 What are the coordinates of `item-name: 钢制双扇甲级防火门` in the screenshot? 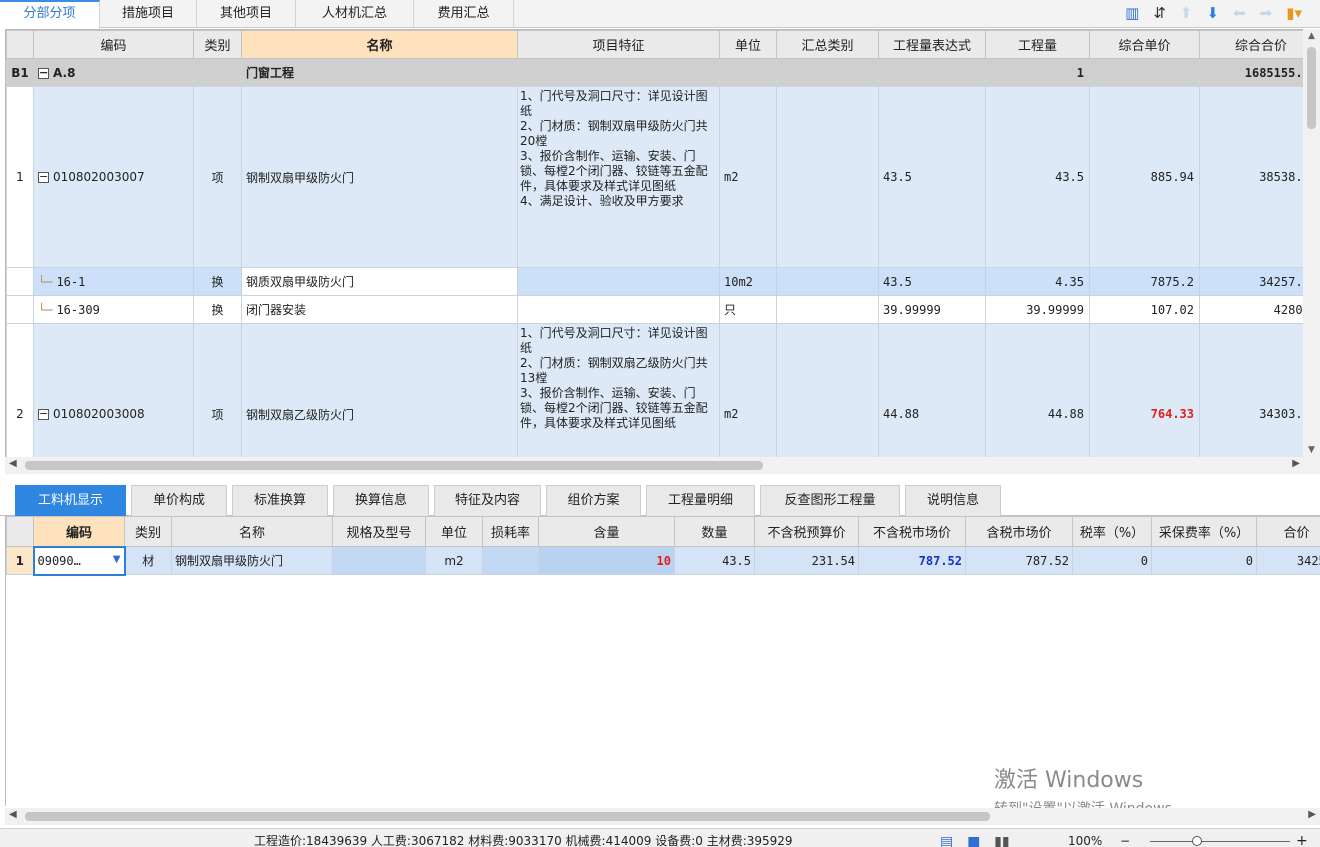 It's located at (379, 177).